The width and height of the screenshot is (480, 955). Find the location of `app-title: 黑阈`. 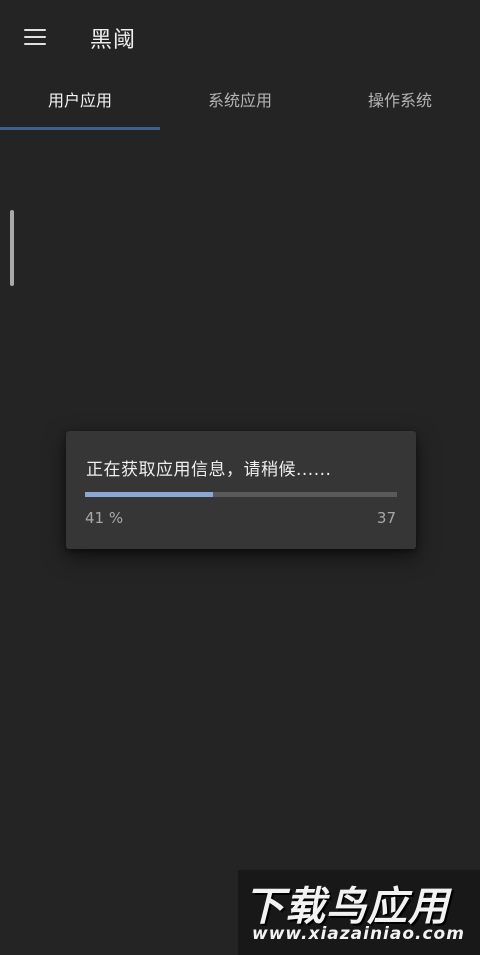

app-title: 黑阈 is located at coordinates (113, 40).